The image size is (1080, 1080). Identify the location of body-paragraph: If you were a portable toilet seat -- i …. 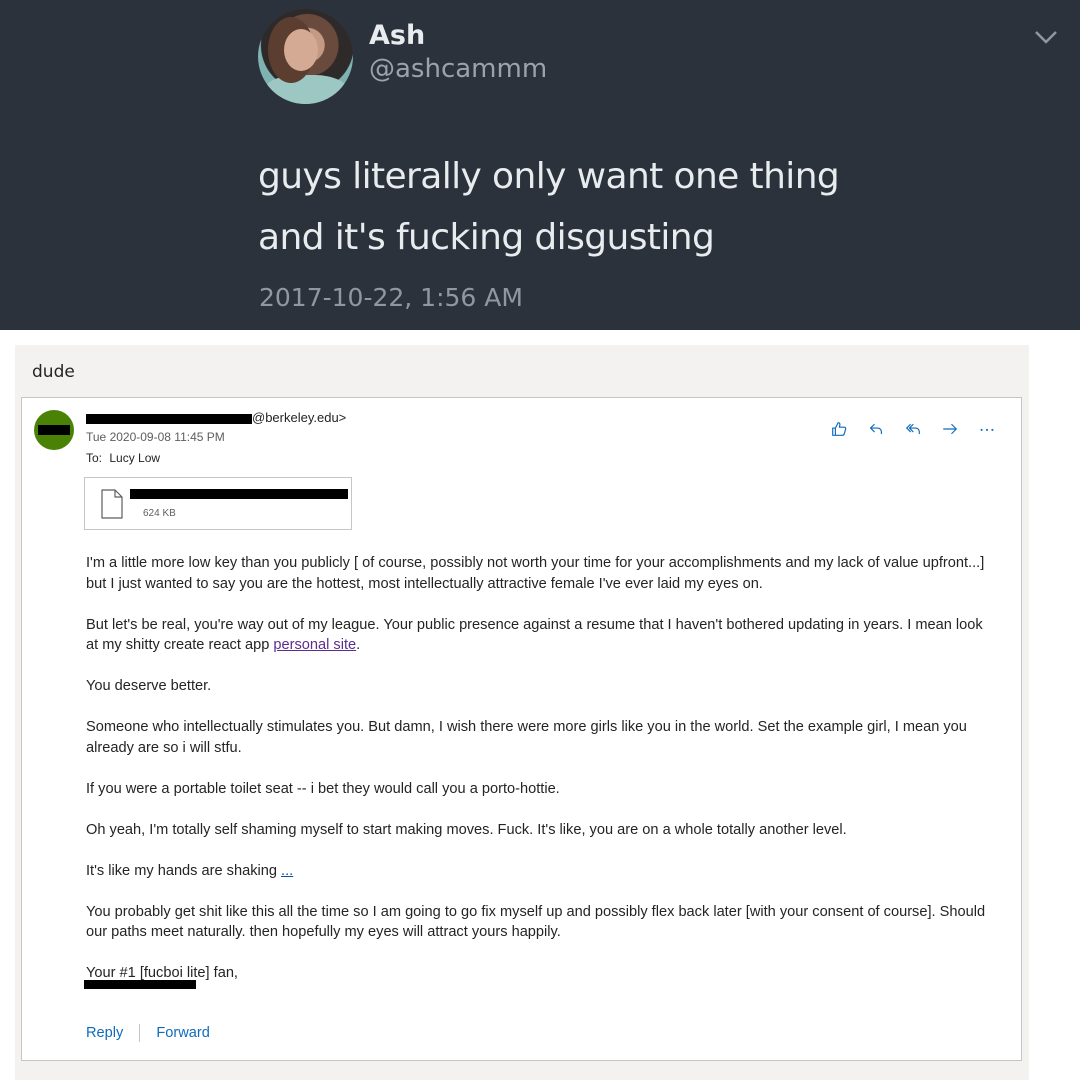
(323, 788).